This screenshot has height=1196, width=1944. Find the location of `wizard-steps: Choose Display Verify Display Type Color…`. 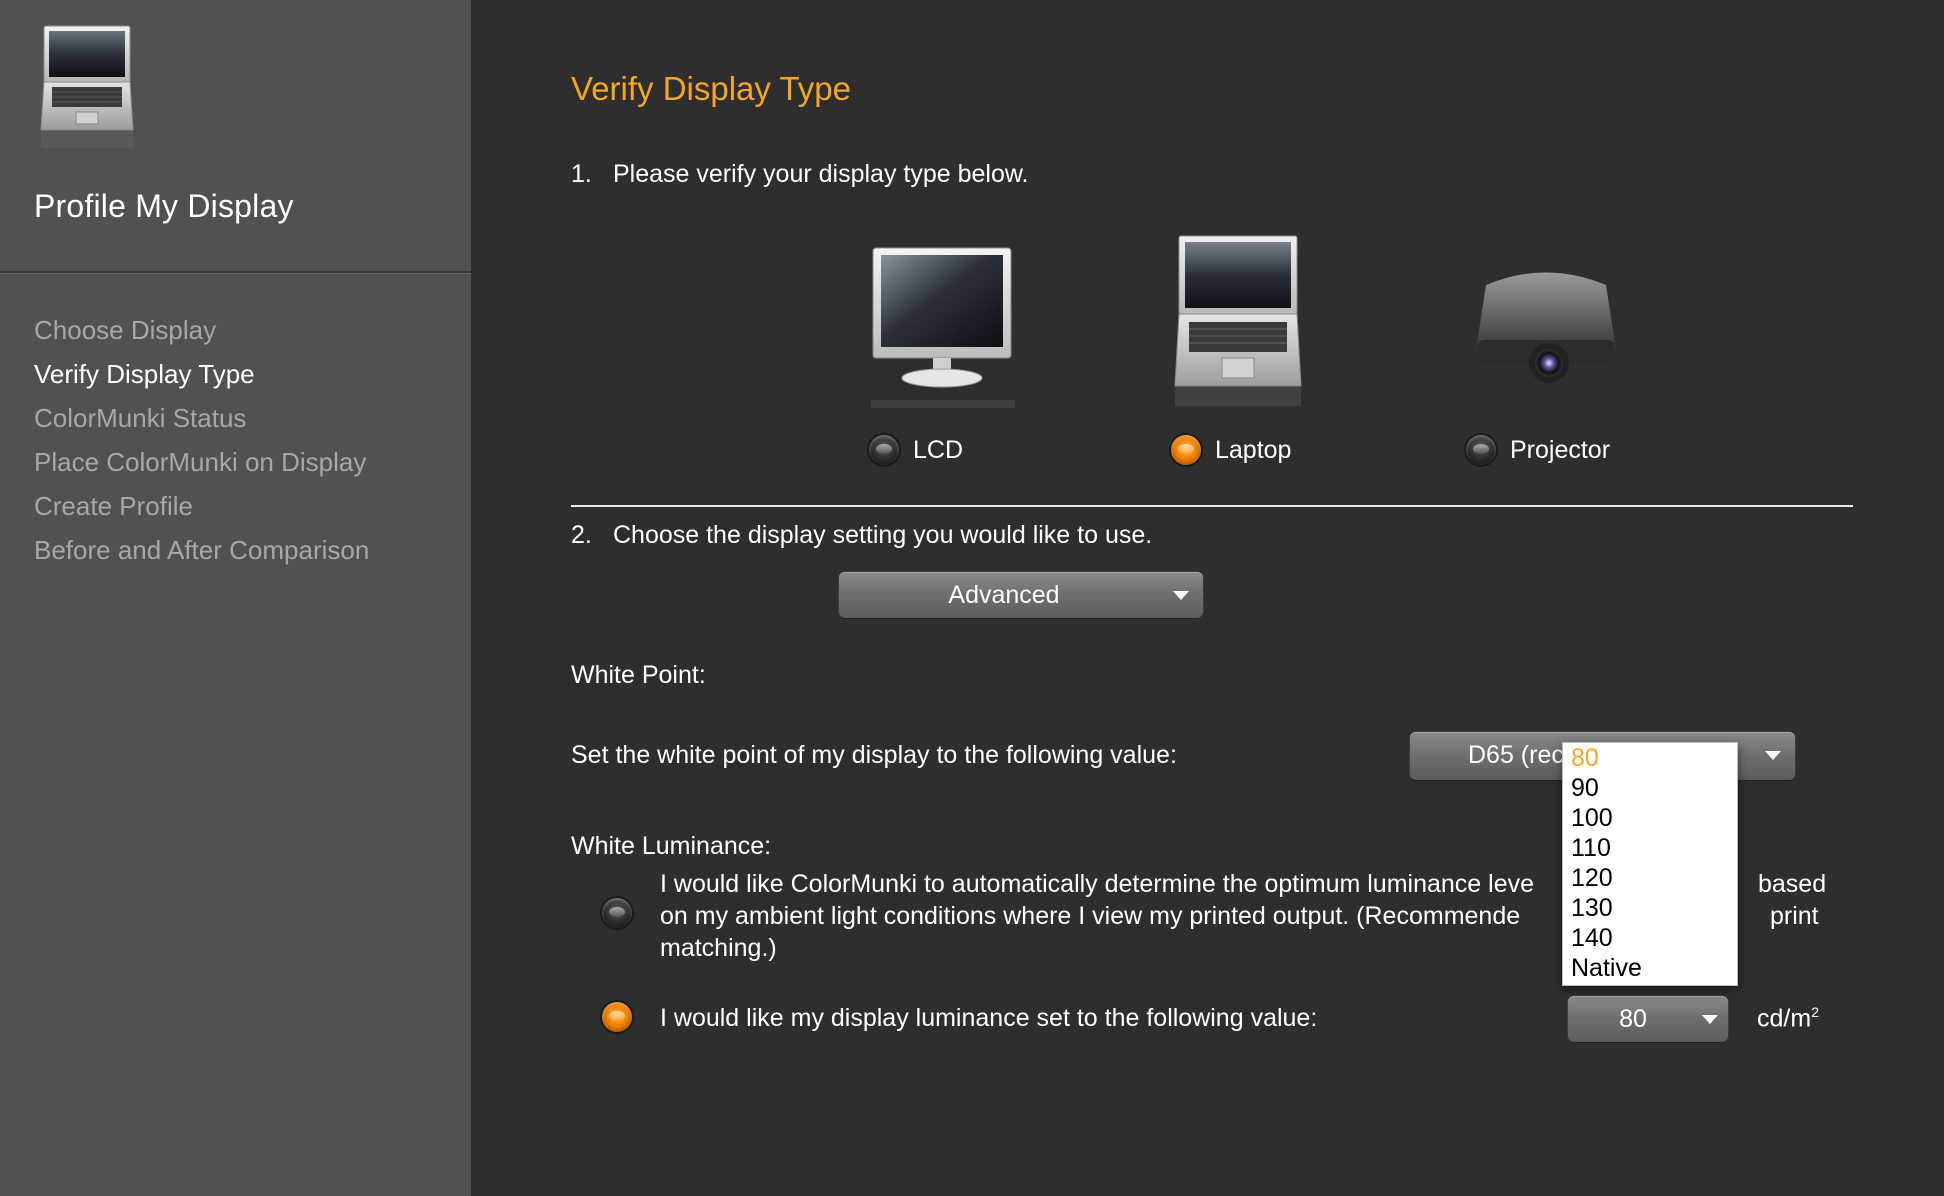

wizard-steps: Choose Display Verify Display Type Color… is located at coordinates (201, 442).